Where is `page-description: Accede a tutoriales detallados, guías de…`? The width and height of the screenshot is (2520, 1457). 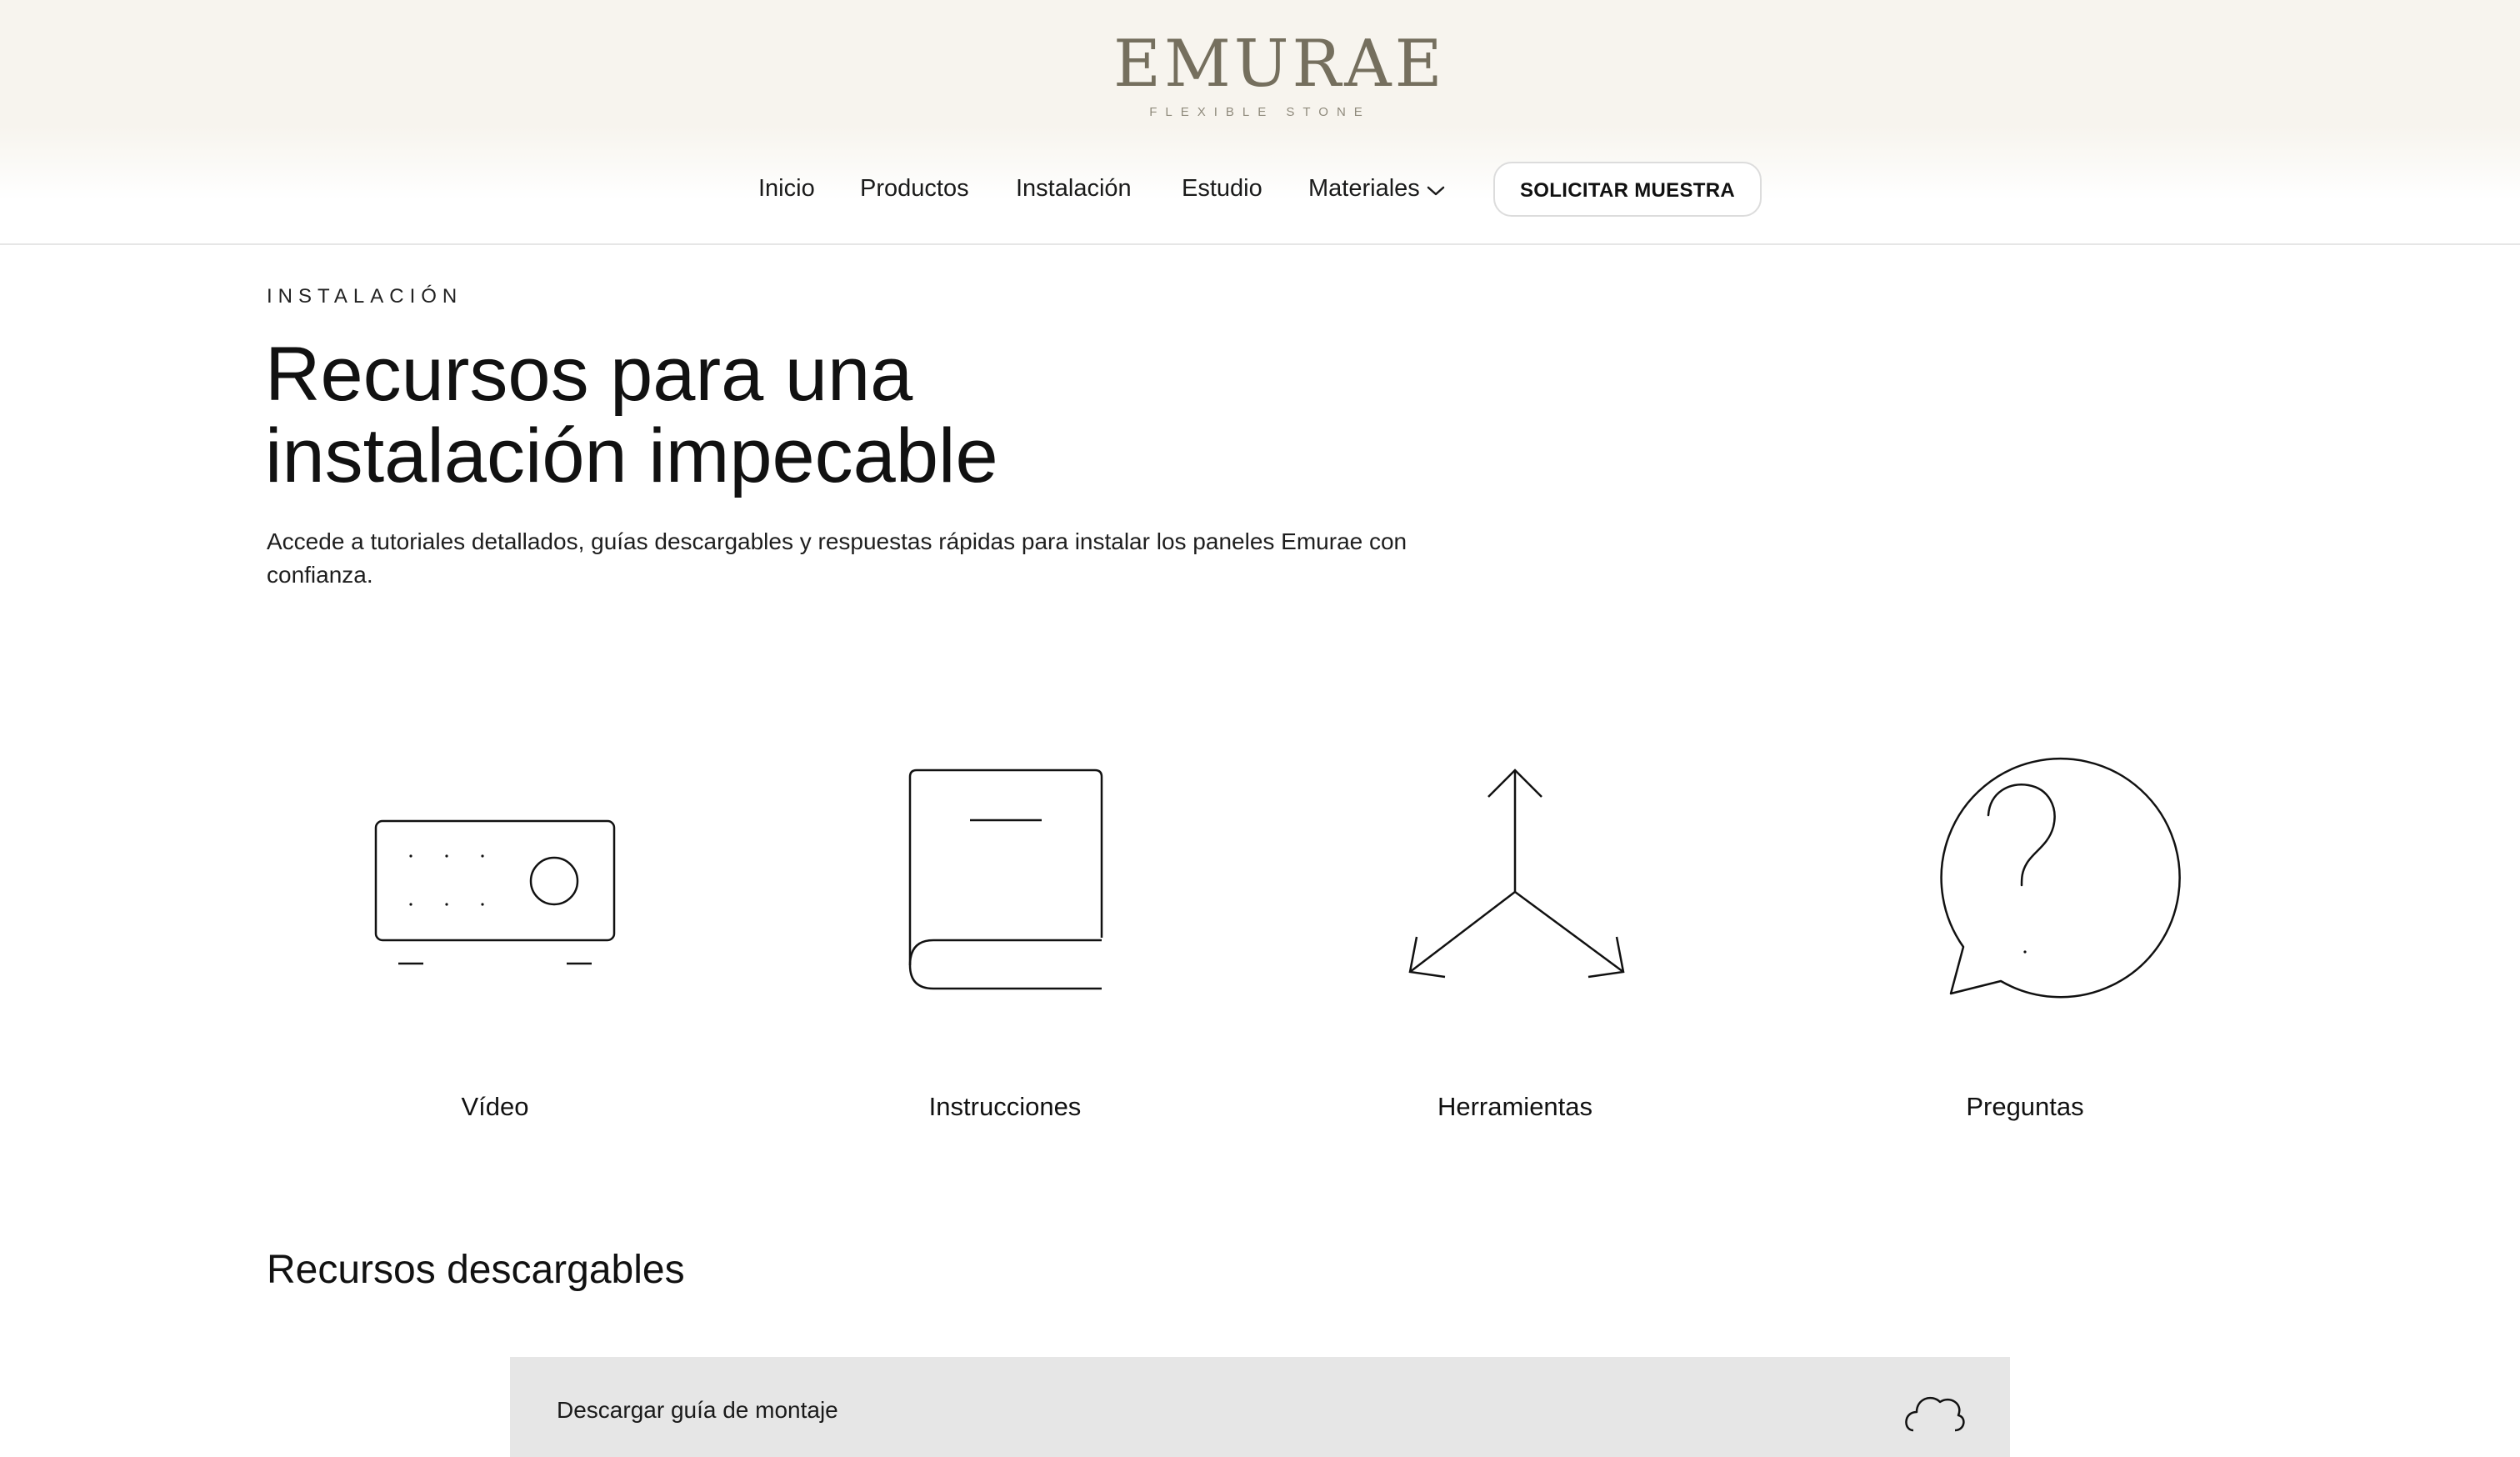
page-description: Accede a tutoriales detallados, guías de… is located at coordinates (837, 558).